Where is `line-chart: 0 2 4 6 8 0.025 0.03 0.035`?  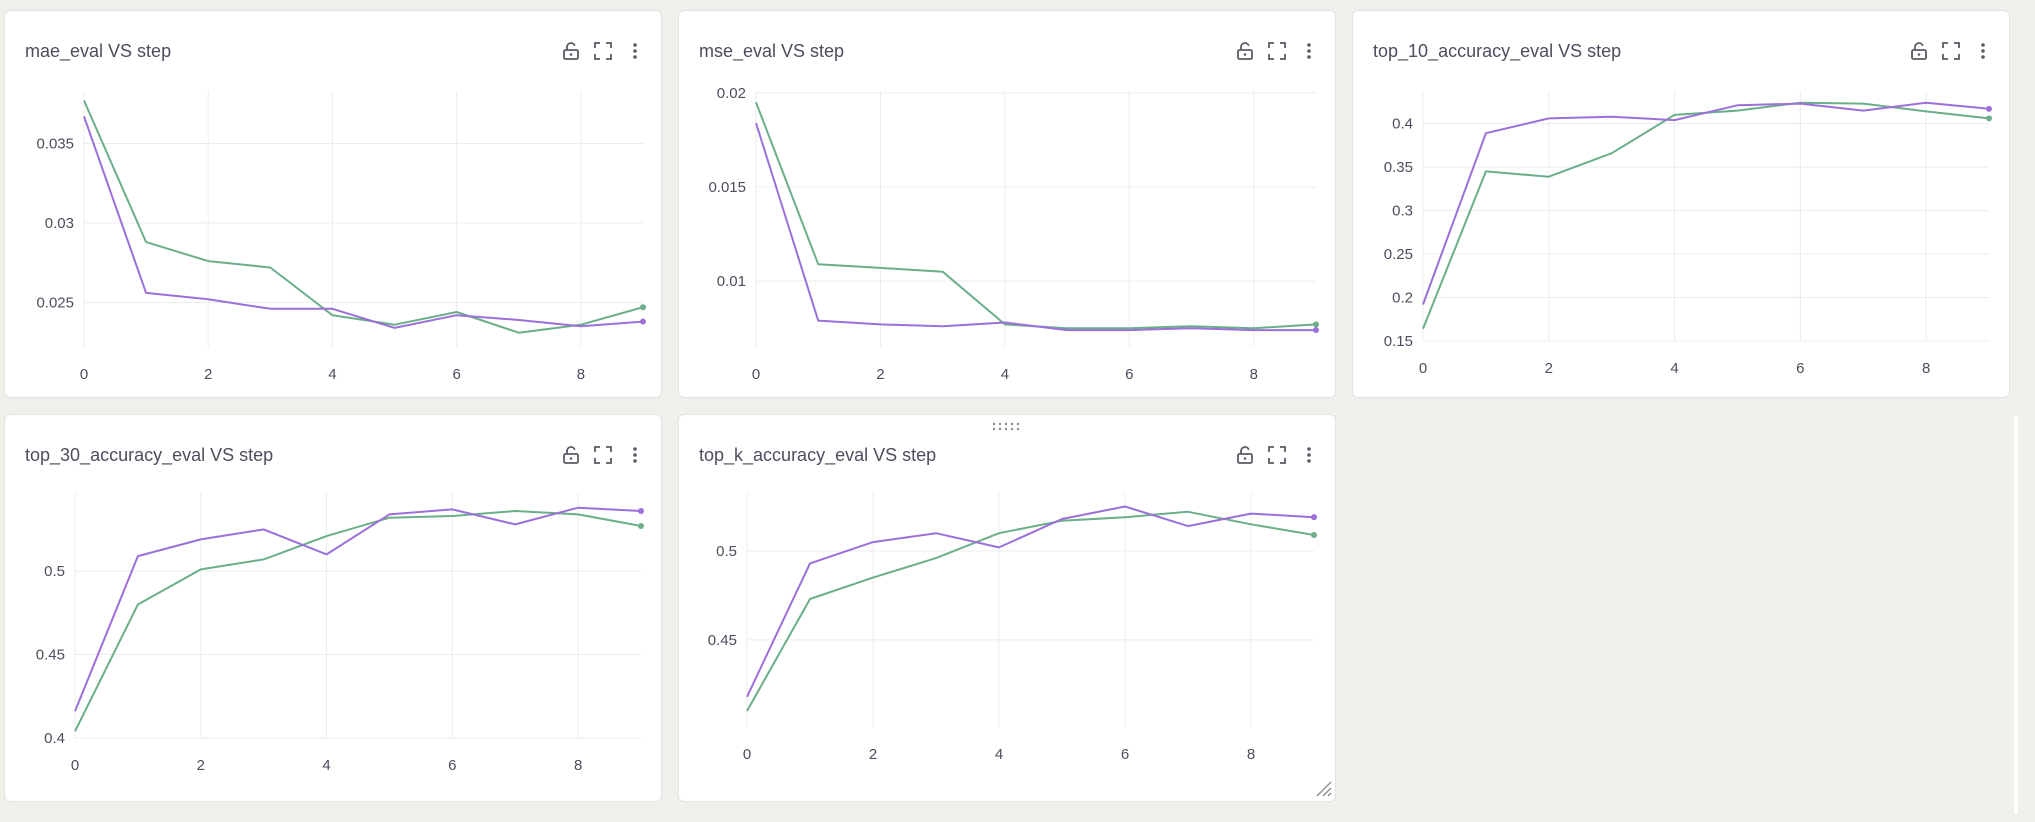 line-chart: 0 2 4 6 8 0.025 0.03 0.035 is located at coordinates (341, 237).